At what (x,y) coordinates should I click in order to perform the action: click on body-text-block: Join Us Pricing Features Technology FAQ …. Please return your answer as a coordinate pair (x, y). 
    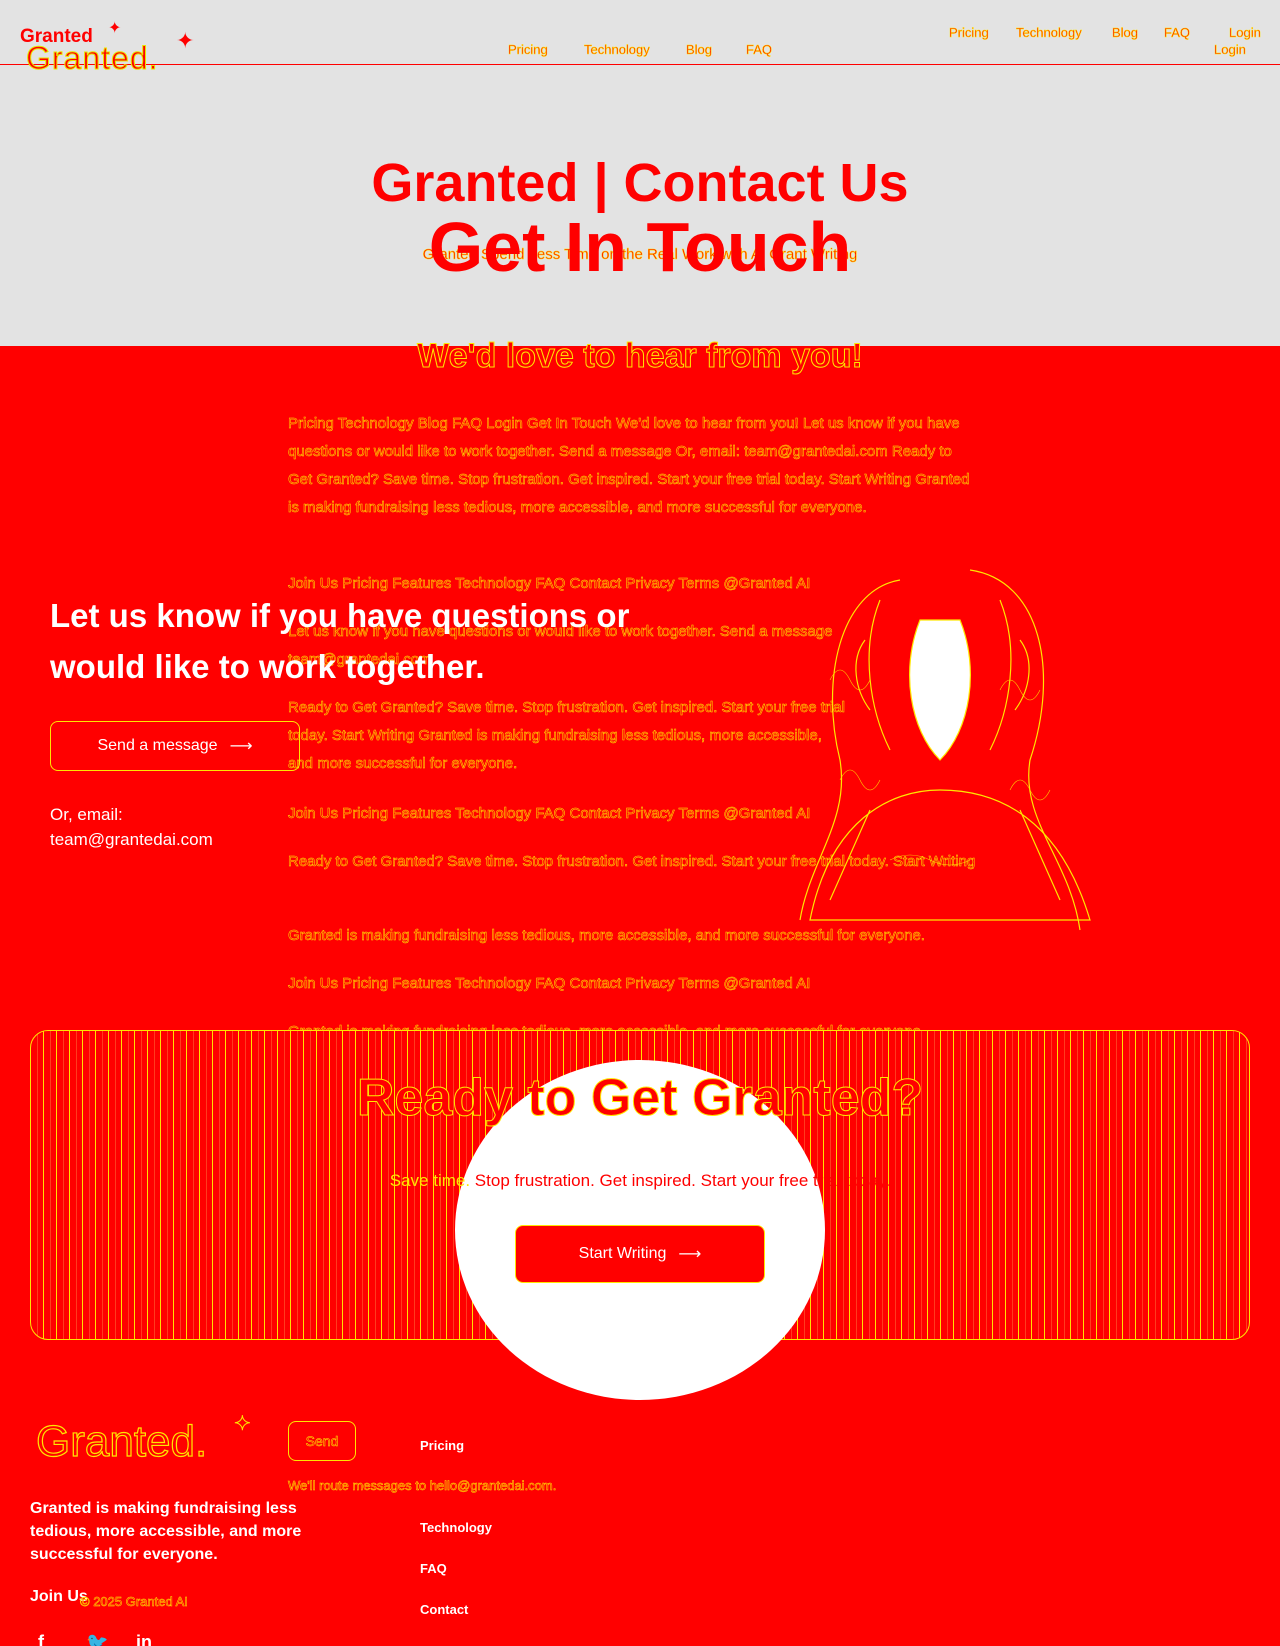
    Looking at the image, I should click on (549, 984).